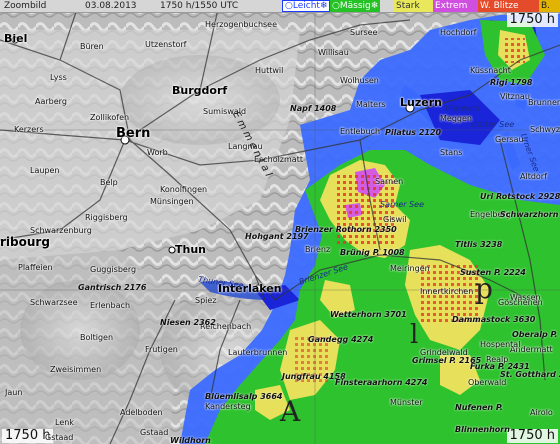 The width and height of the screenshot is (560, 444). Describe the element at coordinates (401, 132) in the screenshot. I see `peak-name: Pilatus` at that location.